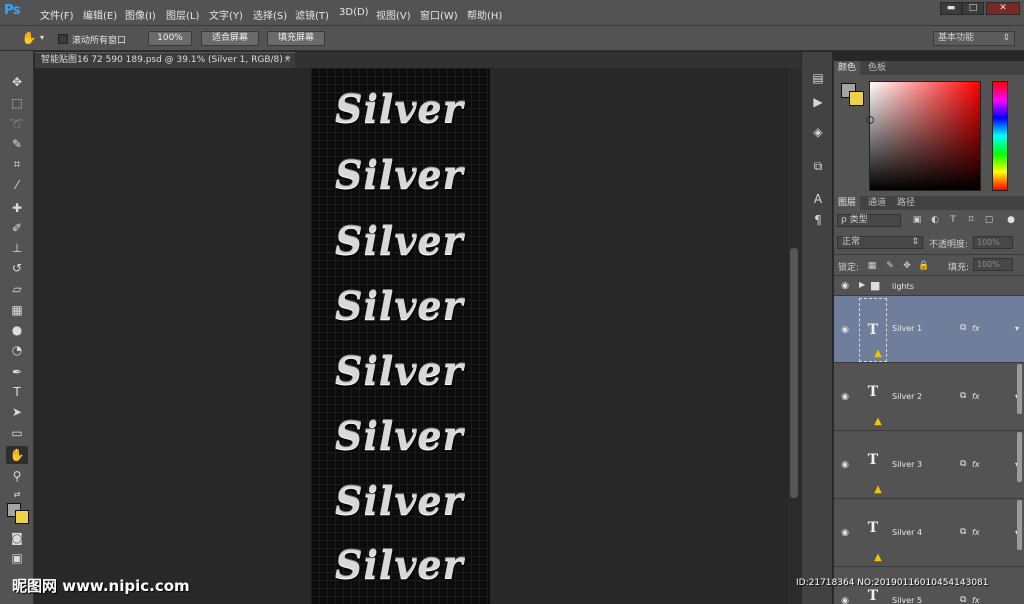  What do you see at coordinates (17, 372) in the screenshot?
I see `pen-tool-icon: ✒` at bounding box center [17, 372].